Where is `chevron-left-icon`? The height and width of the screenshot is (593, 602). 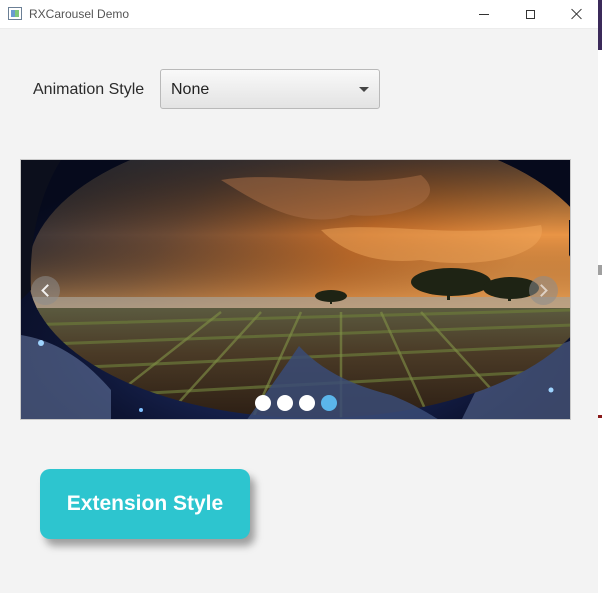 chevron-left-icon is located at coordinates (47, 290).